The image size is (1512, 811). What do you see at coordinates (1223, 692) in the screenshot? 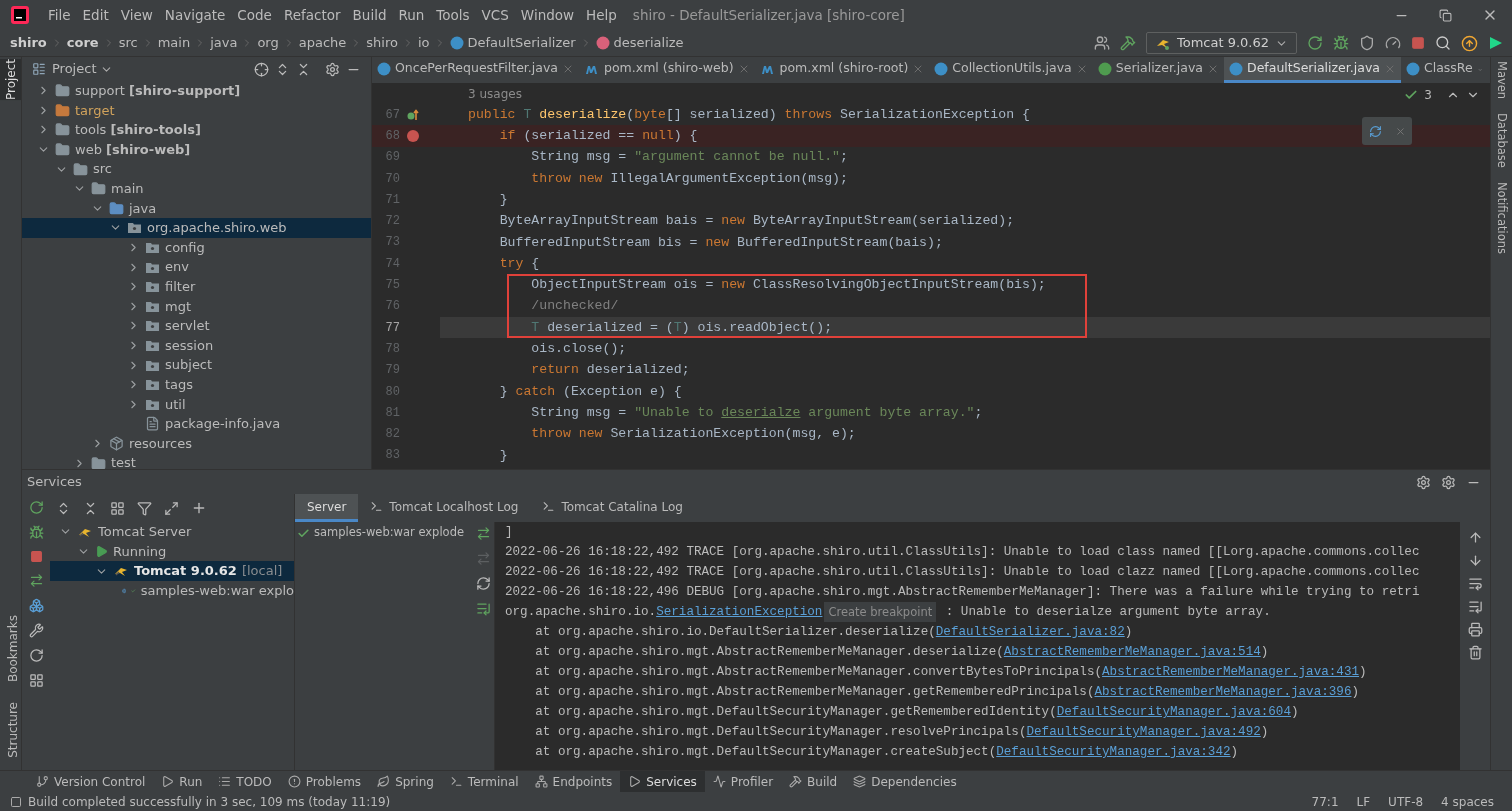
I see `link: AbstractRememberMeManager.java:396` at bounding box center [1223, 692].